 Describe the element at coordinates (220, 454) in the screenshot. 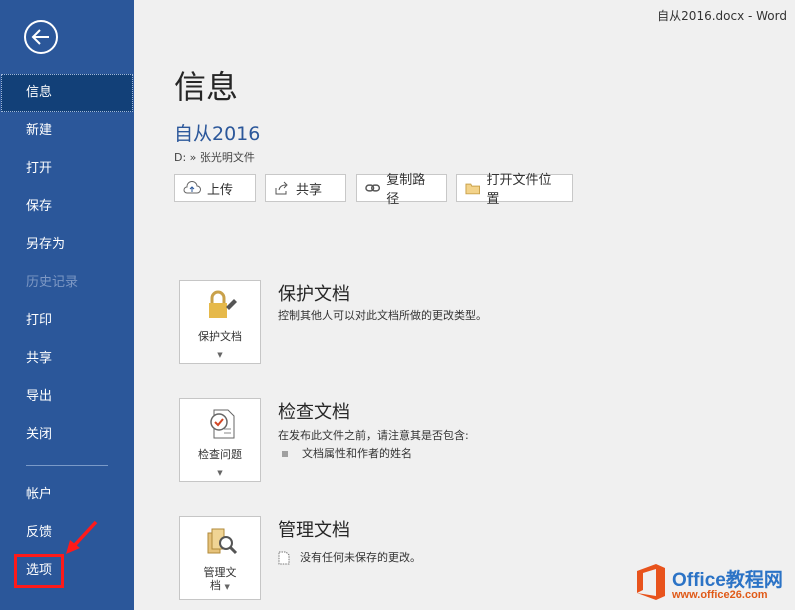

I see `inspect-card-label: 检查问题` at that location.